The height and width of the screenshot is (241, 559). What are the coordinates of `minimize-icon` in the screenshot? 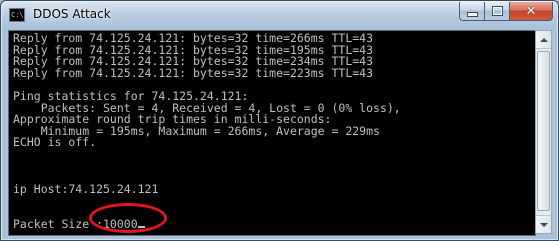 It's located at (472, 14).